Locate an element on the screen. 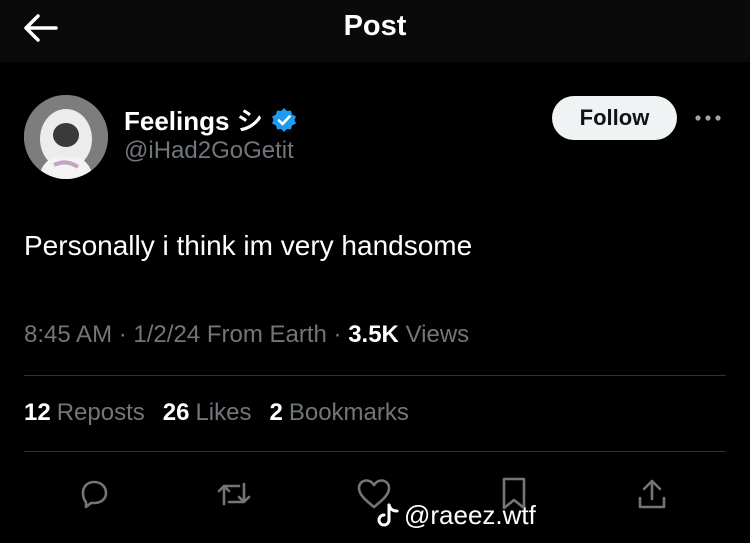 Image resolution: width=750 pixels, height=543 pixels. reply-button is located at coordinates (94, 494).